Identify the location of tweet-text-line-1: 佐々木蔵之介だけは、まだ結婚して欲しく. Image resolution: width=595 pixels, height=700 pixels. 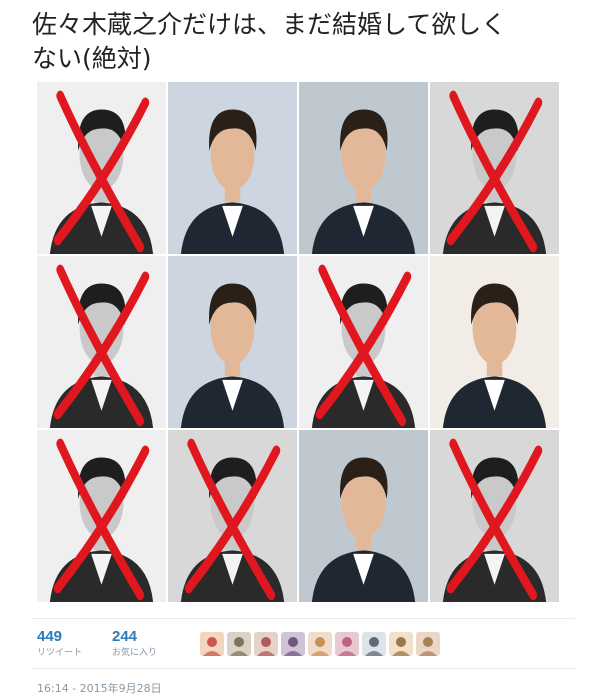
(269, 24).